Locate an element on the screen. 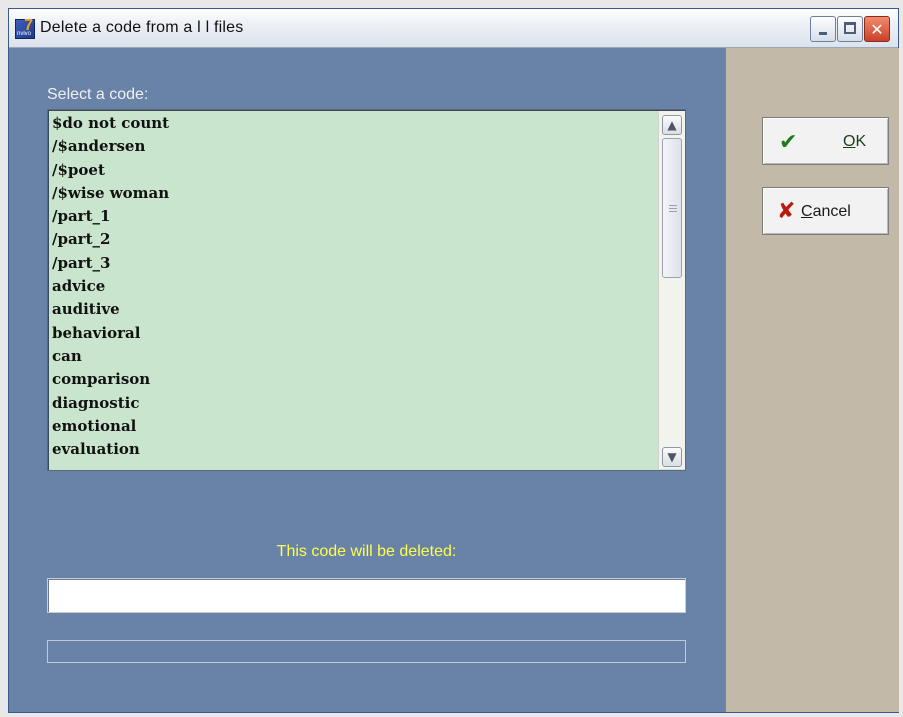  scrollbar-thumb is located at coordinates (672, 208).